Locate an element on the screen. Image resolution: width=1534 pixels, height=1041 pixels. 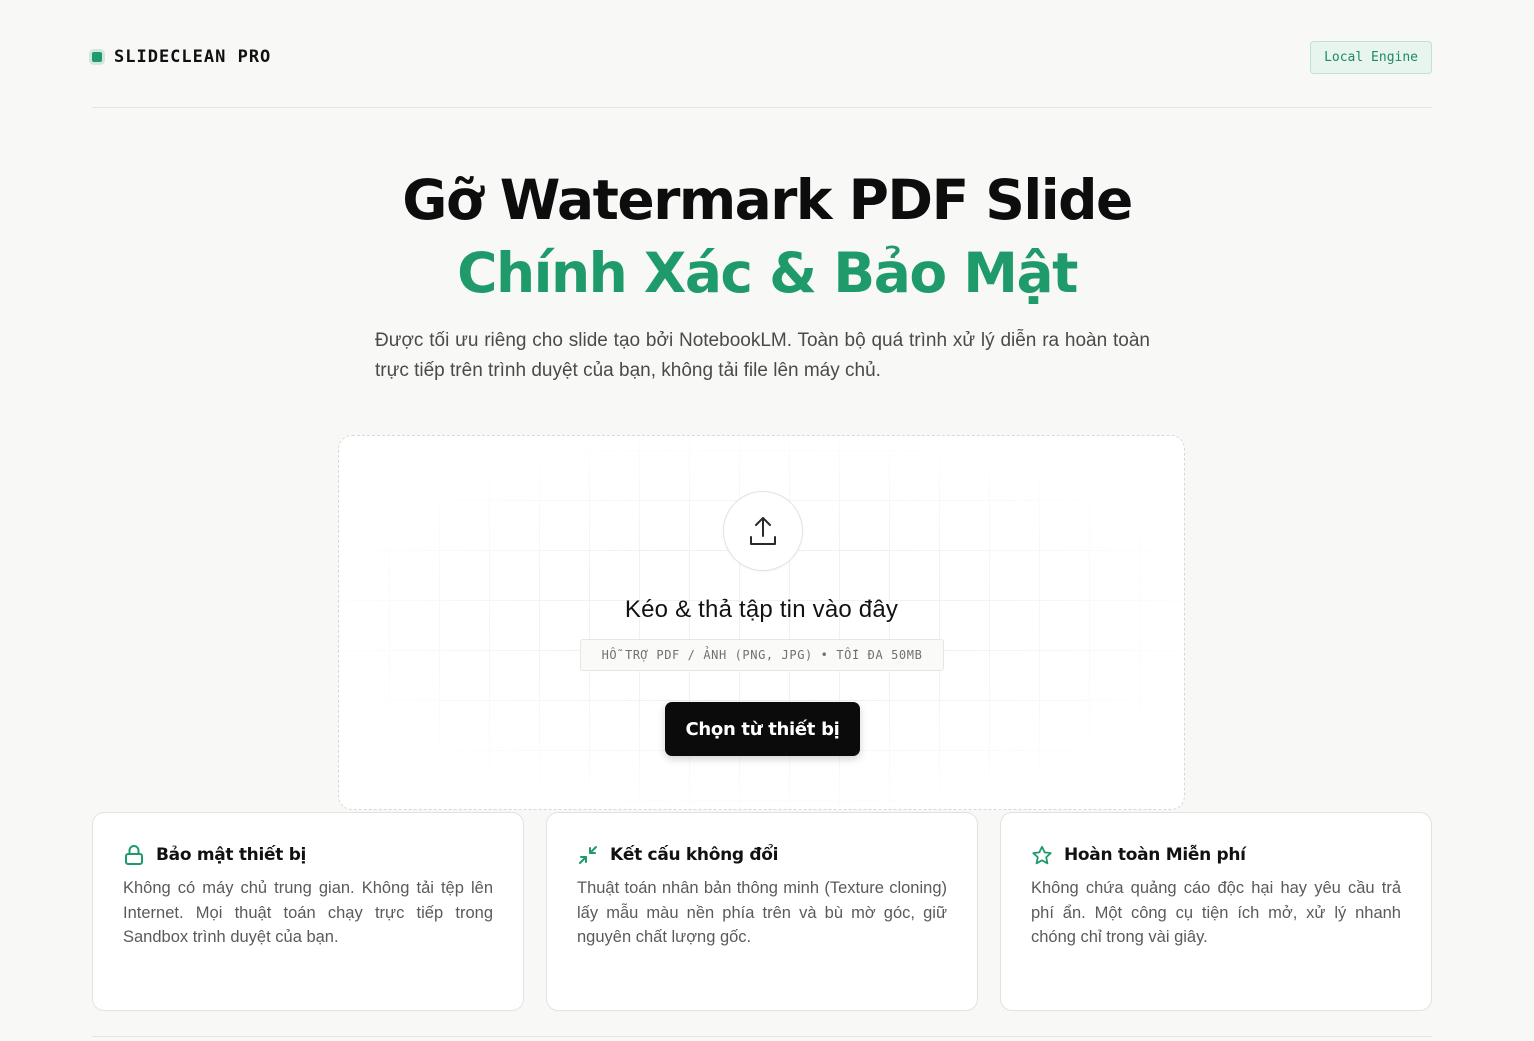
hero-title-line2: Chính Xác & Bảo Mật is located at coordinates (767, 273).